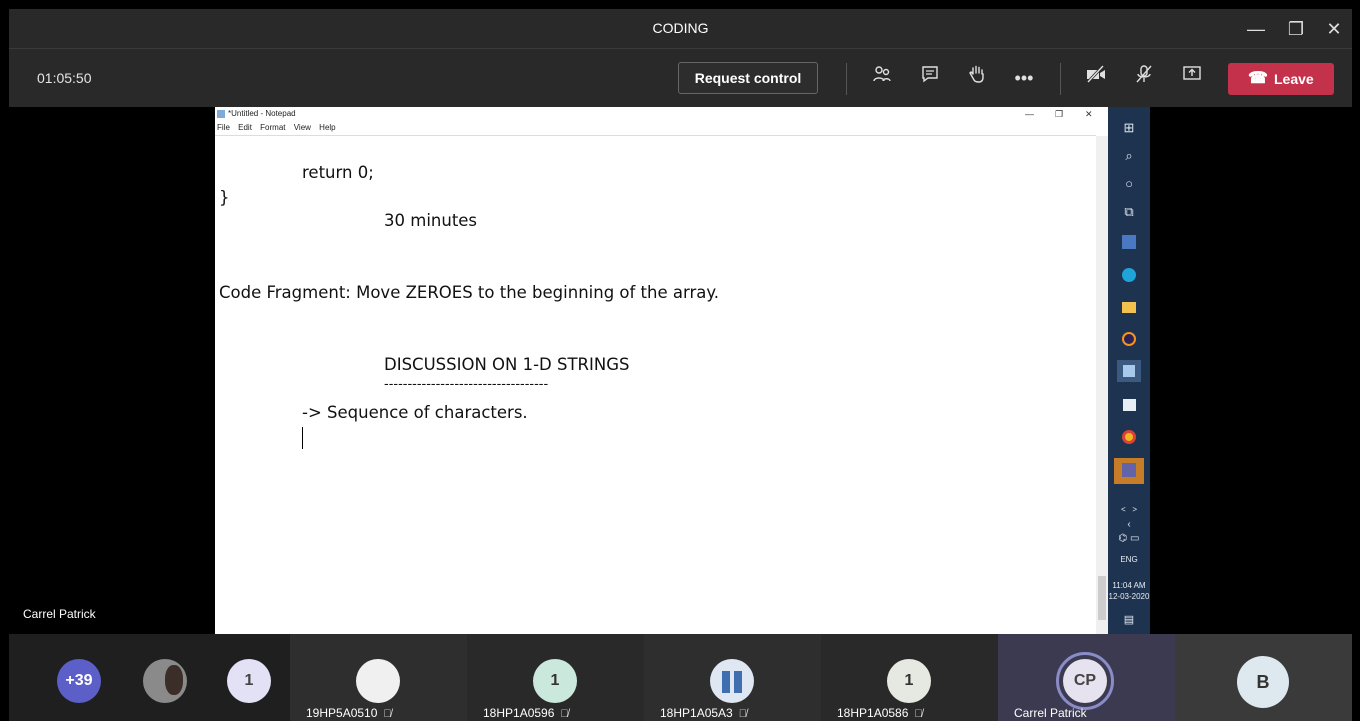 The height and width of the screenshot is (721, 1360). Describe the element at coordinates (1029, 114) in the screenshot. I see `notepad-minimize-icon: —` at that location.